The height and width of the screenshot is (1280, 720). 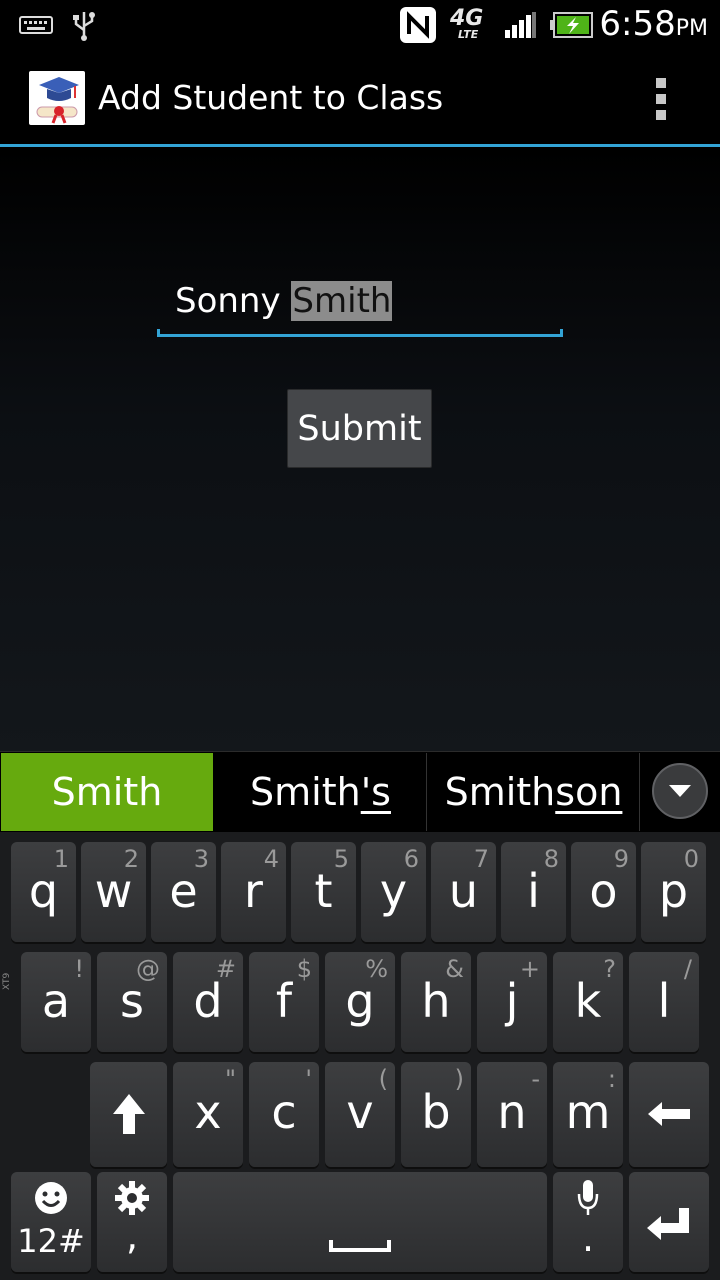 I want to click on suggestion-1-base: Smith, so click(x=107, y=792).